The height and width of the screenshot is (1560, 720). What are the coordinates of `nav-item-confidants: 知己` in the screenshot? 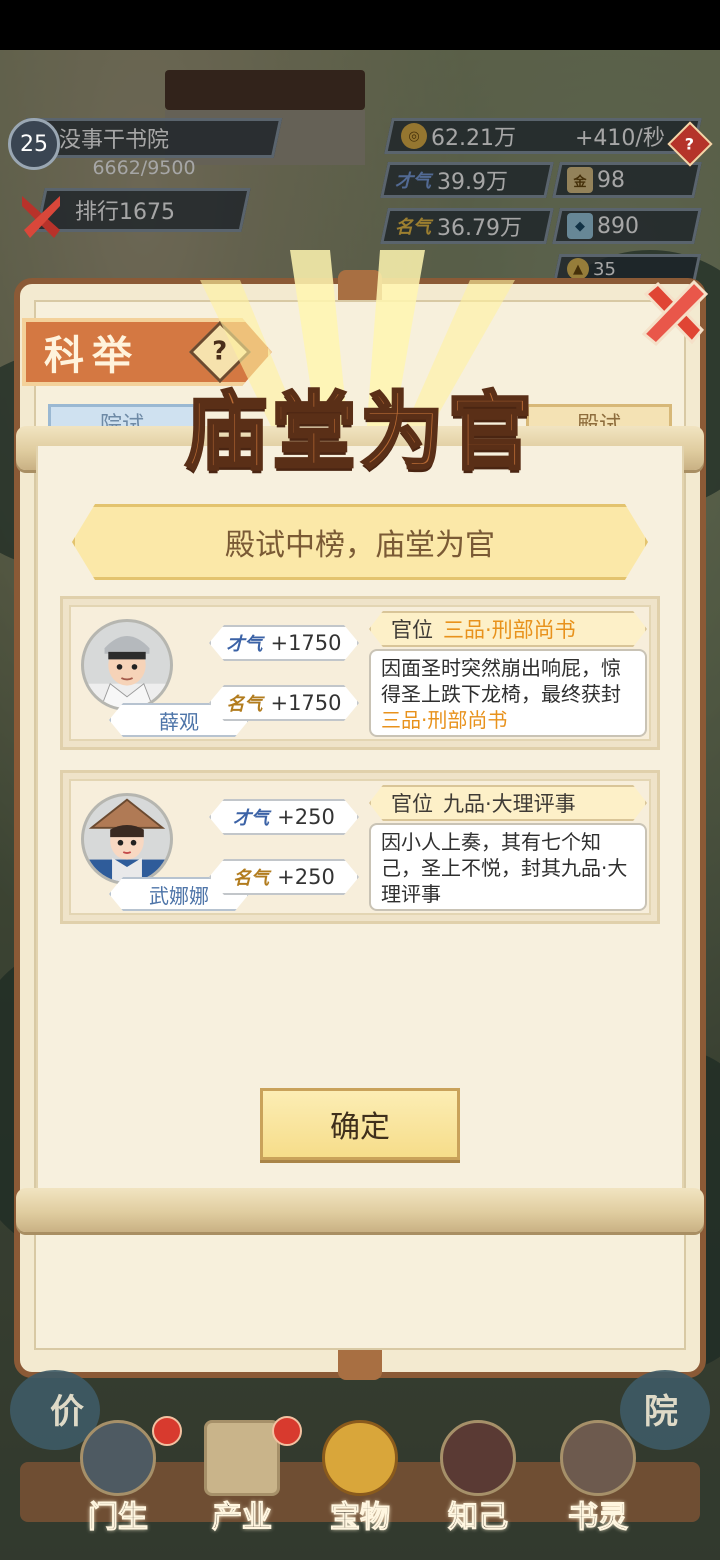 It's located at (478, 1480).